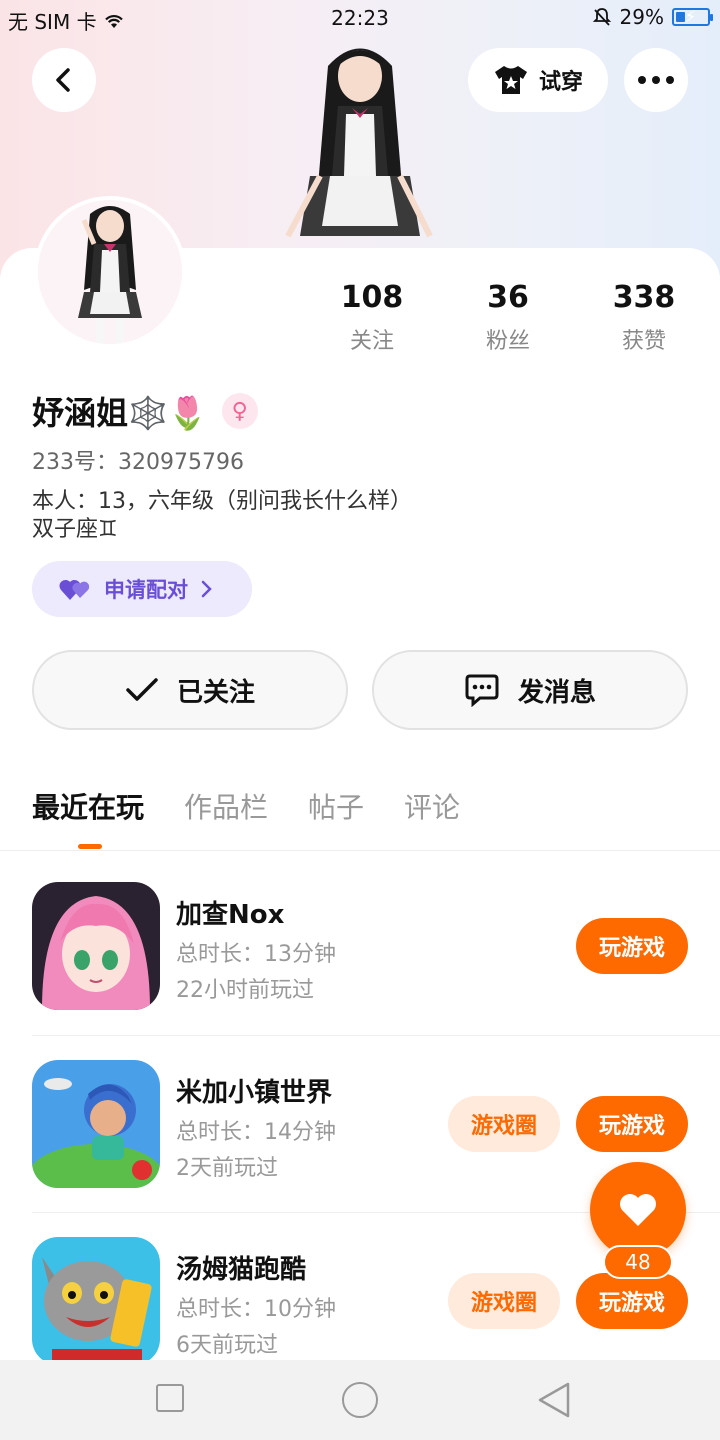 The height and width of the screenshot is (1440, 720). I want to click on more-options-button, so click(656, 80).